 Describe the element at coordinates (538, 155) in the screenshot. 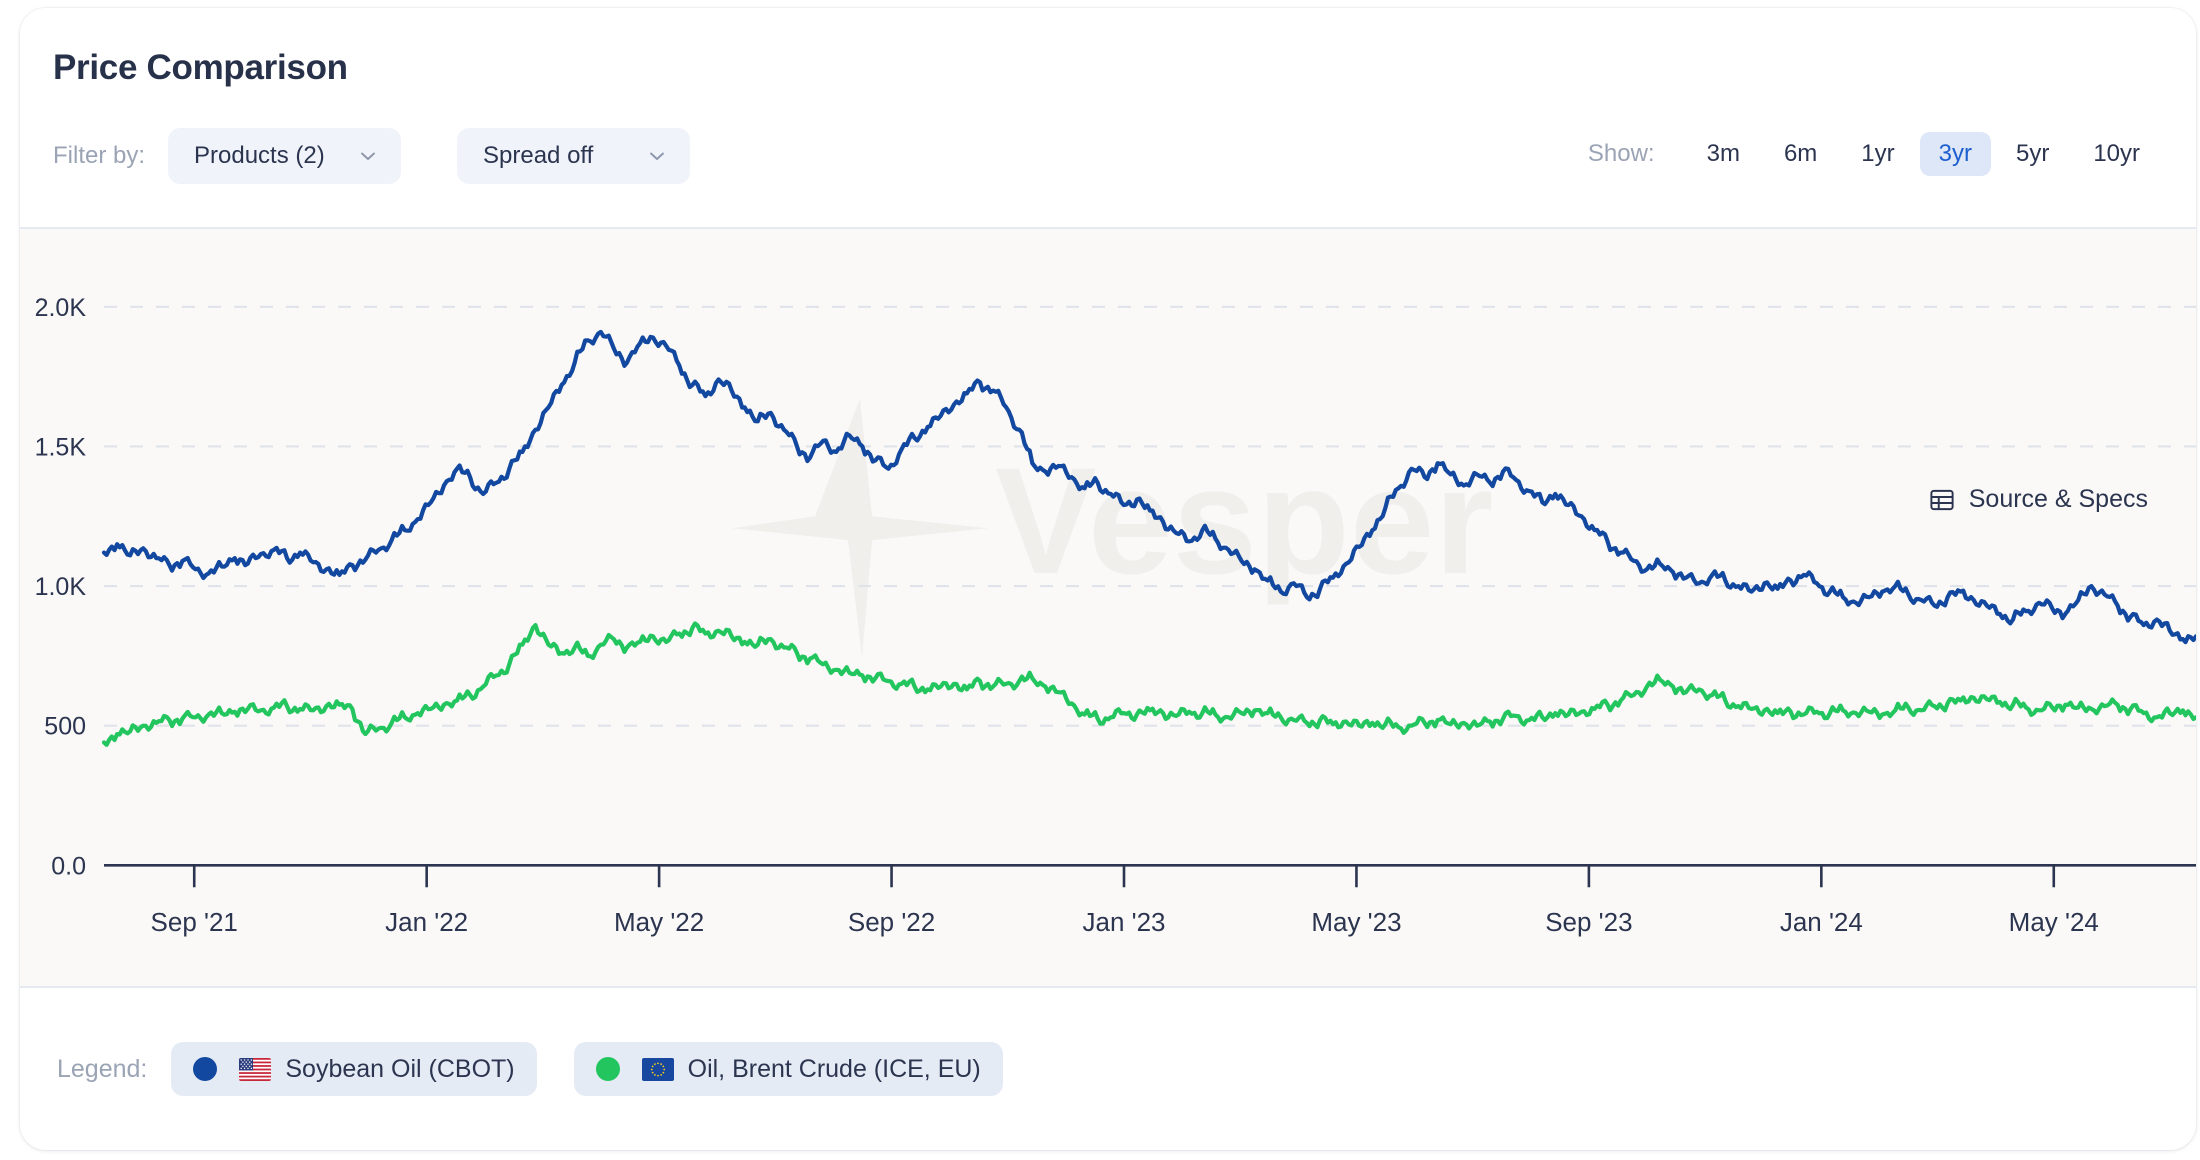

I see `spread-dropdown-value: Spread off` at that location.